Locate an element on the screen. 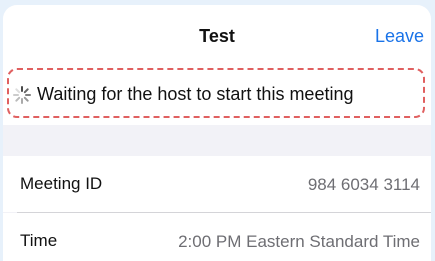 This screenshot has width=435, height=261. meeting-id-value: 984 6034 3114 is located at coordinates (363, 184).